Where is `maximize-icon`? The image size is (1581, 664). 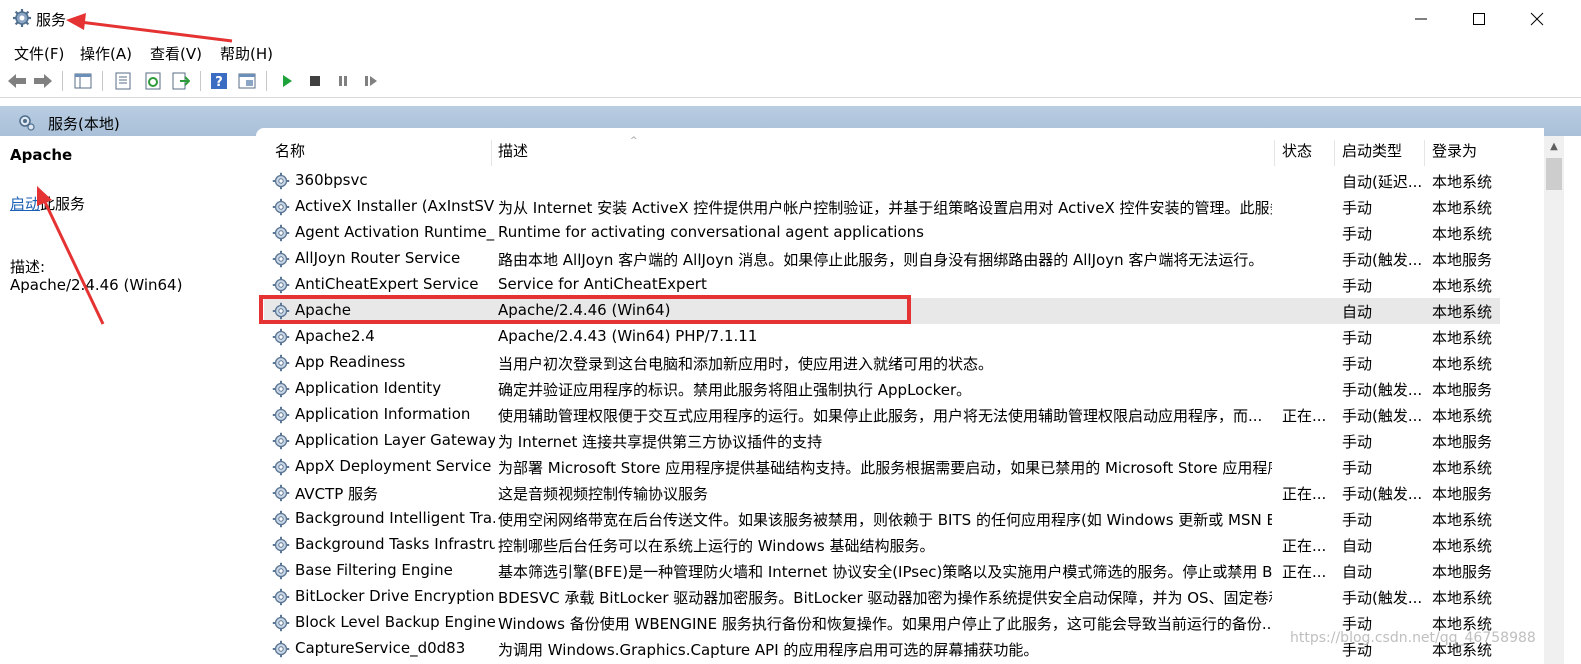 maximize-icon is located at coordinates (1479, 19).